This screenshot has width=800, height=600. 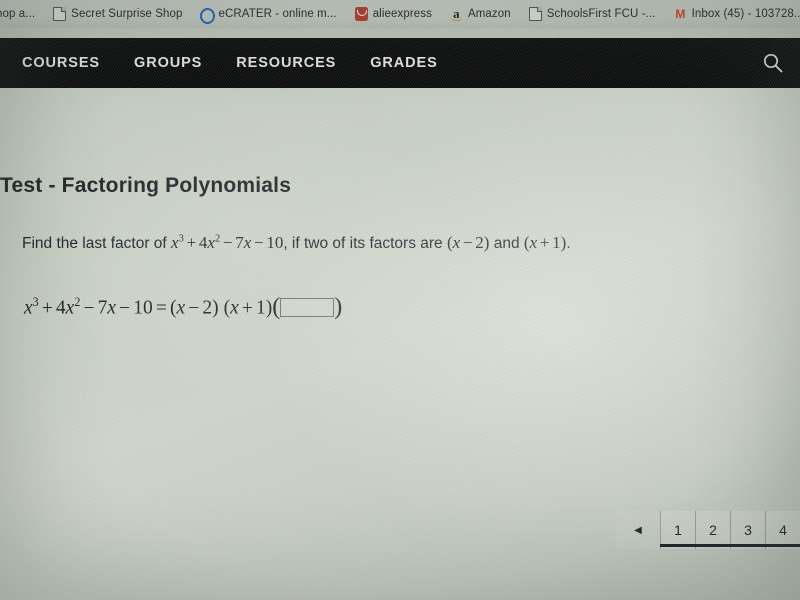 I want to click on nav-item-courses: COURSES, so click(x=61, y=63).